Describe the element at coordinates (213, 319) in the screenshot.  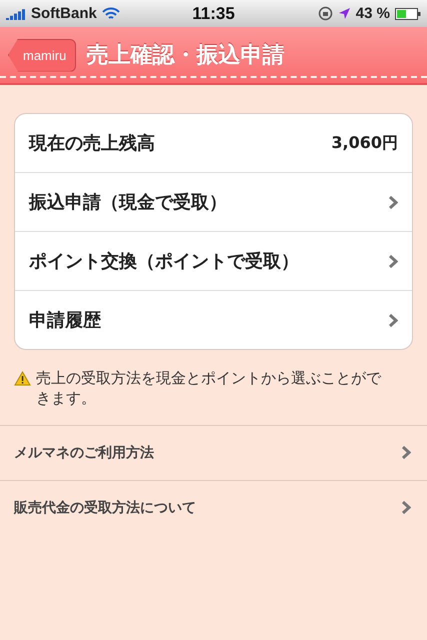
I see `menu-row: 申請履歴` at that location.